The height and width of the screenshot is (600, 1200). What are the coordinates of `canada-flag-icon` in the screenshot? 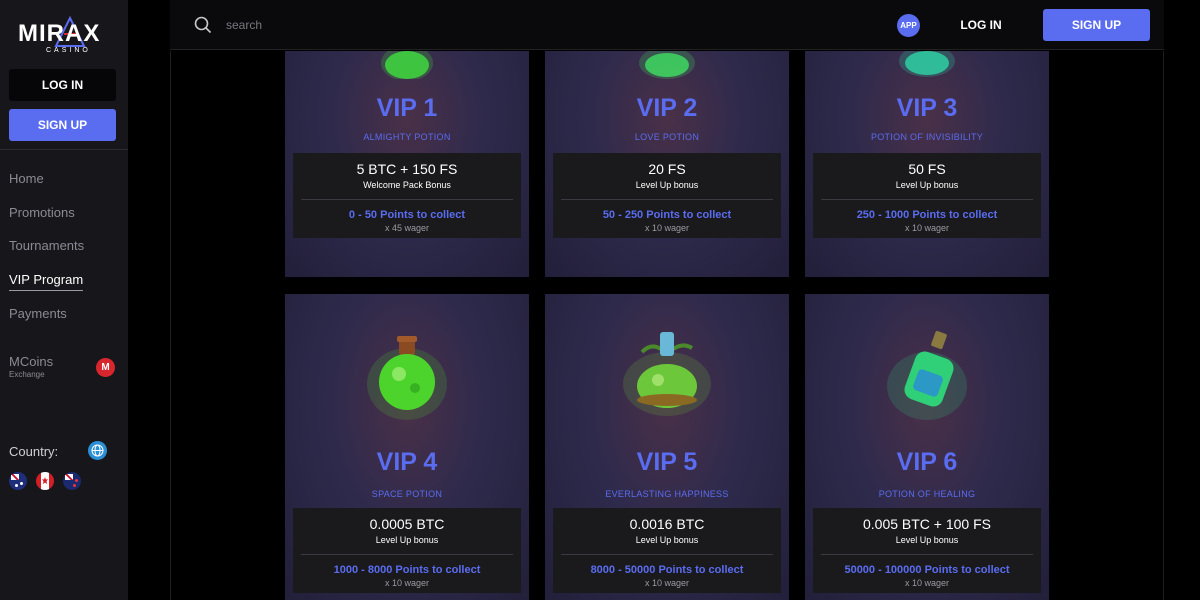 It's located at (45, 481).